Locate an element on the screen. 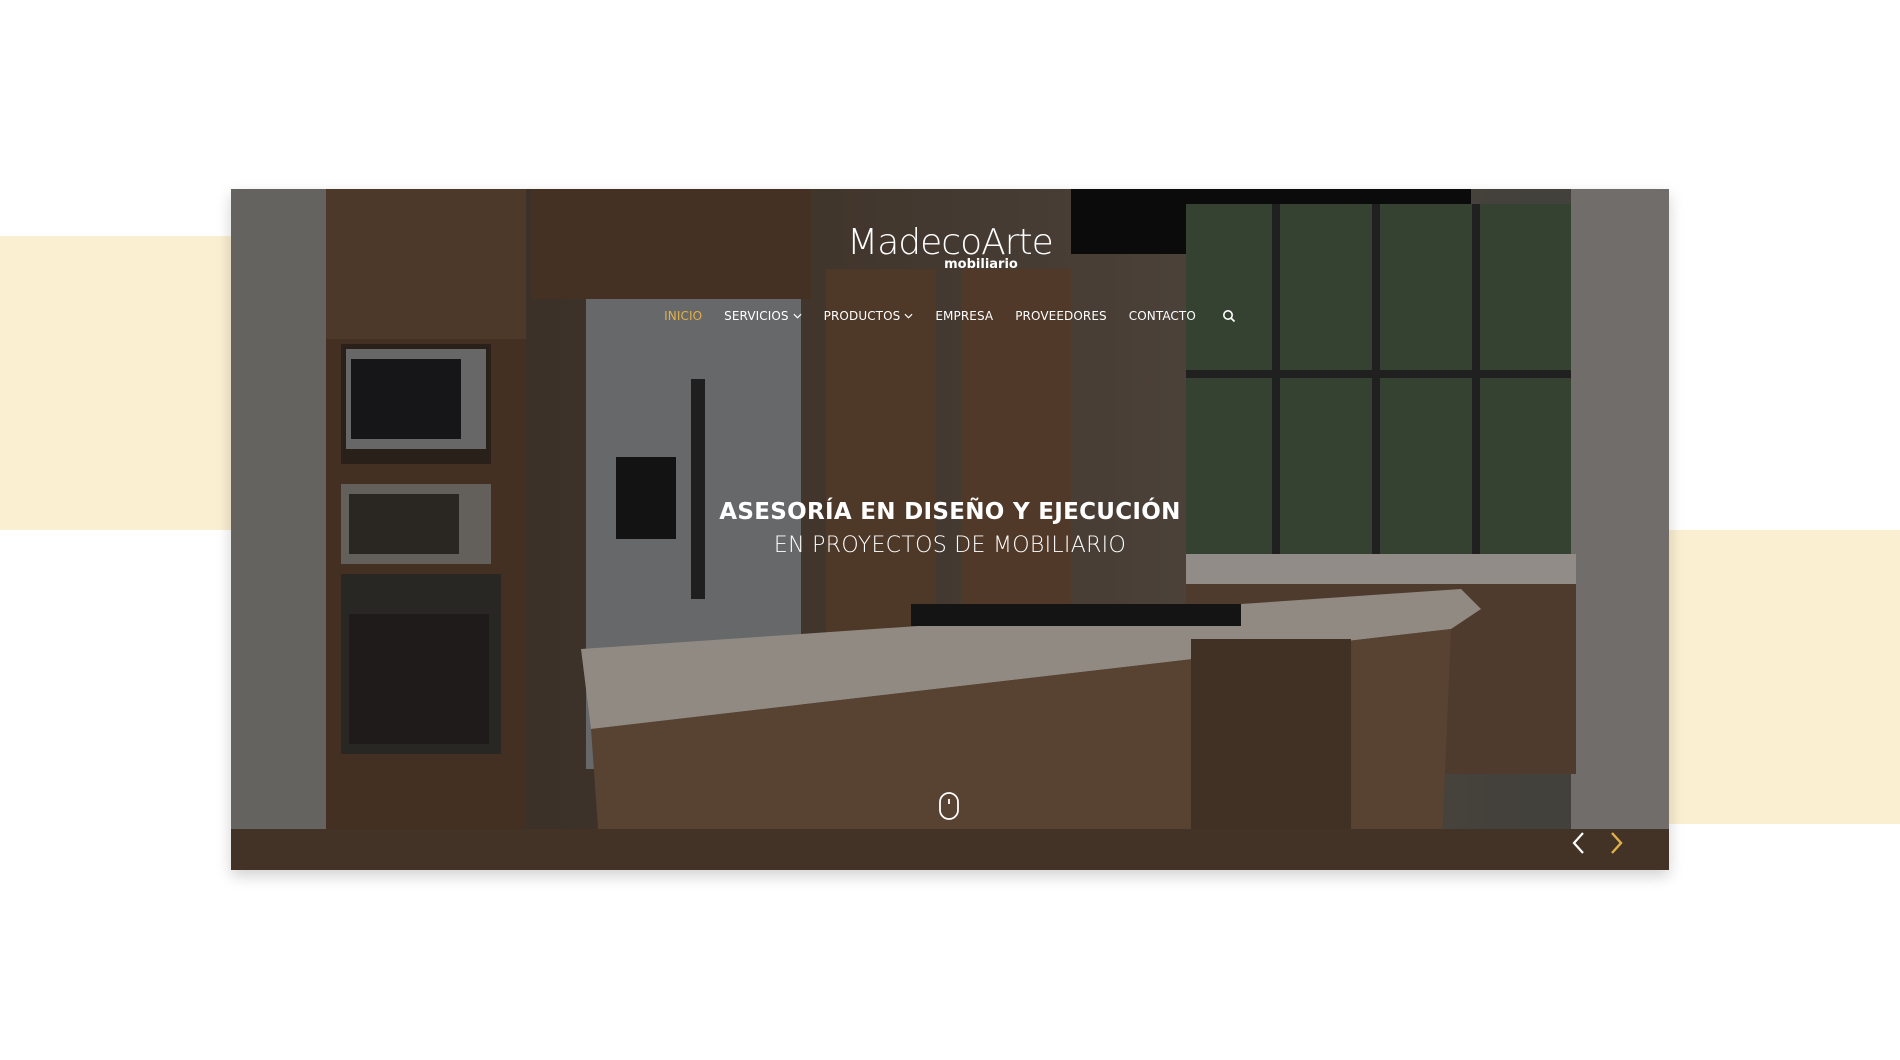  nav-item-proveedores: PROVEEDORES is located at coordinates (1061, 316).